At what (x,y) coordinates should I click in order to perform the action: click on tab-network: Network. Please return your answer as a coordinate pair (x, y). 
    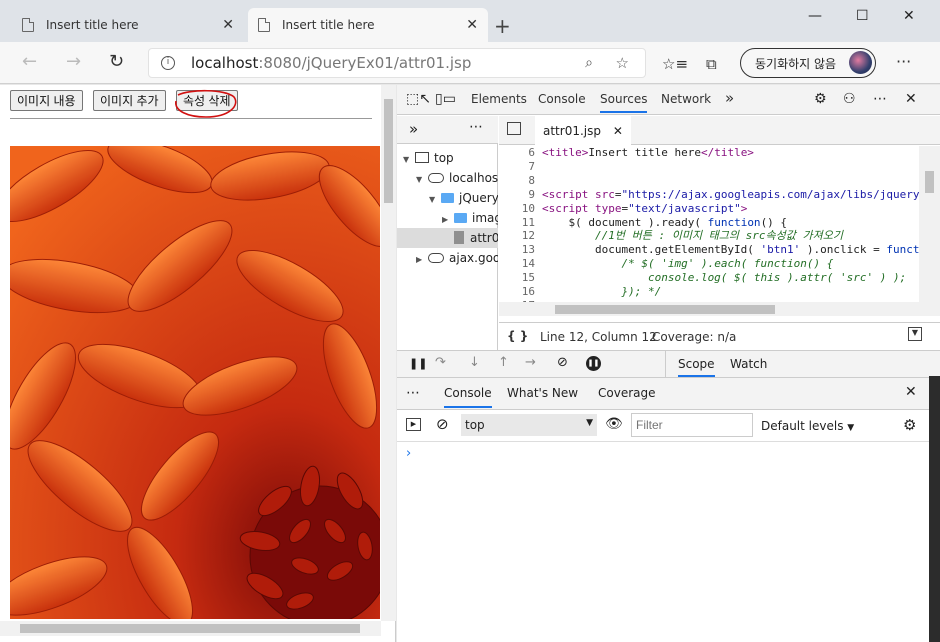
    Looking at the image, I should click on (686, 99).